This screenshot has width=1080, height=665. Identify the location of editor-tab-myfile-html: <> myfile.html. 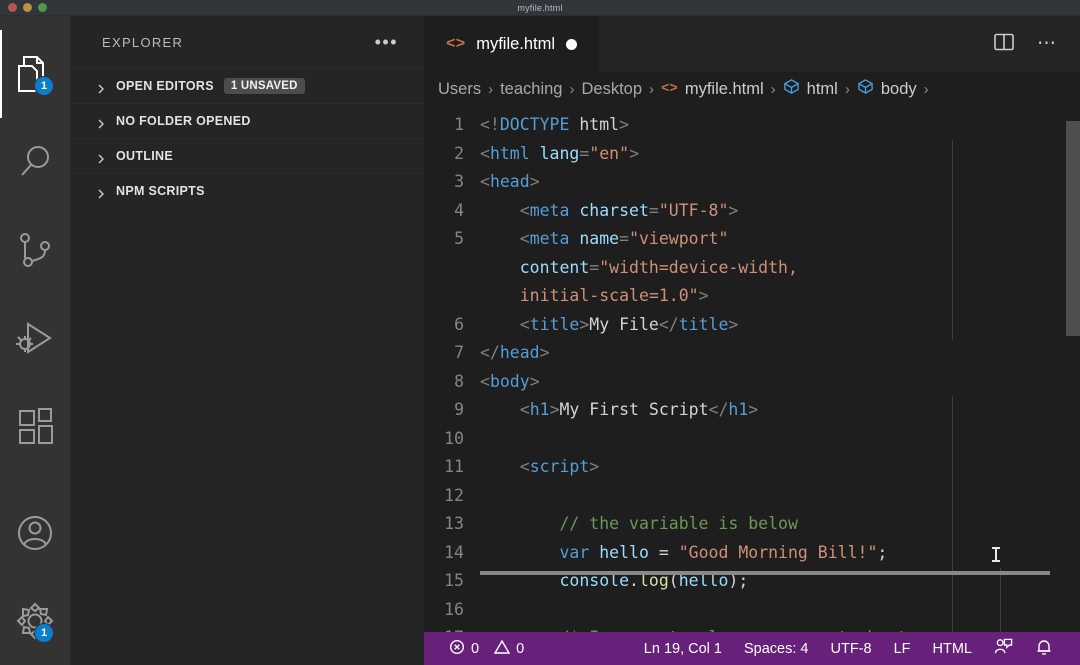
(512, 44).